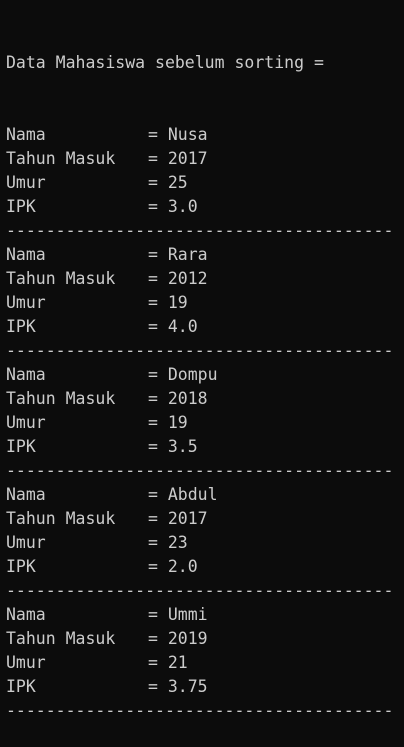 The image size is (404, 747). I want to click on field-line-ipk: IPK = 4.0, so click(205, 327).